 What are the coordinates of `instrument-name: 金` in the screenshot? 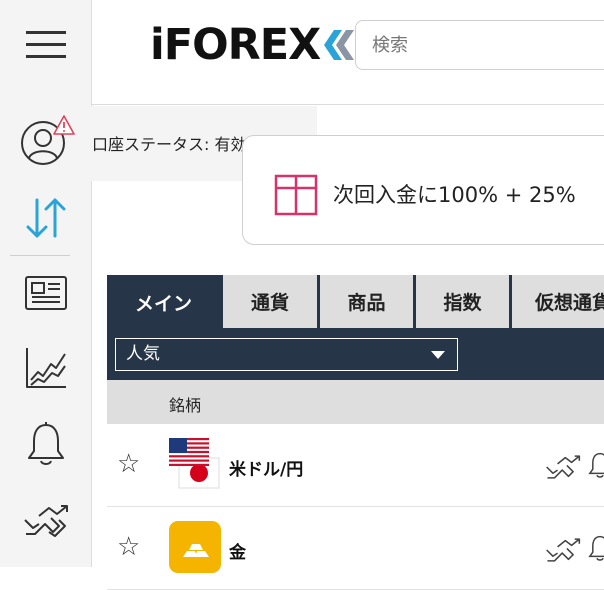 It's located at (237, 553).